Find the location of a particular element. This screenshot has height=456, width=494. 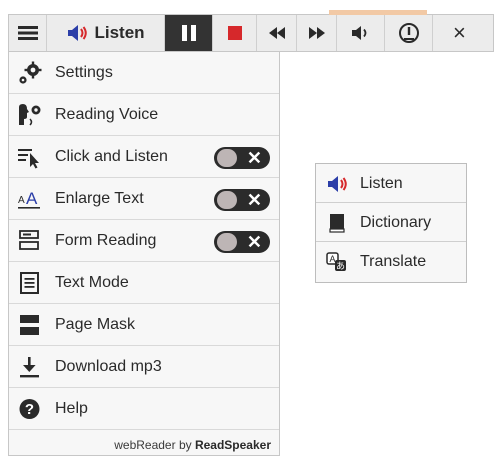

menu-item-click-and-listen: Click and Listen ✕ is located at coordinates (144, 157).